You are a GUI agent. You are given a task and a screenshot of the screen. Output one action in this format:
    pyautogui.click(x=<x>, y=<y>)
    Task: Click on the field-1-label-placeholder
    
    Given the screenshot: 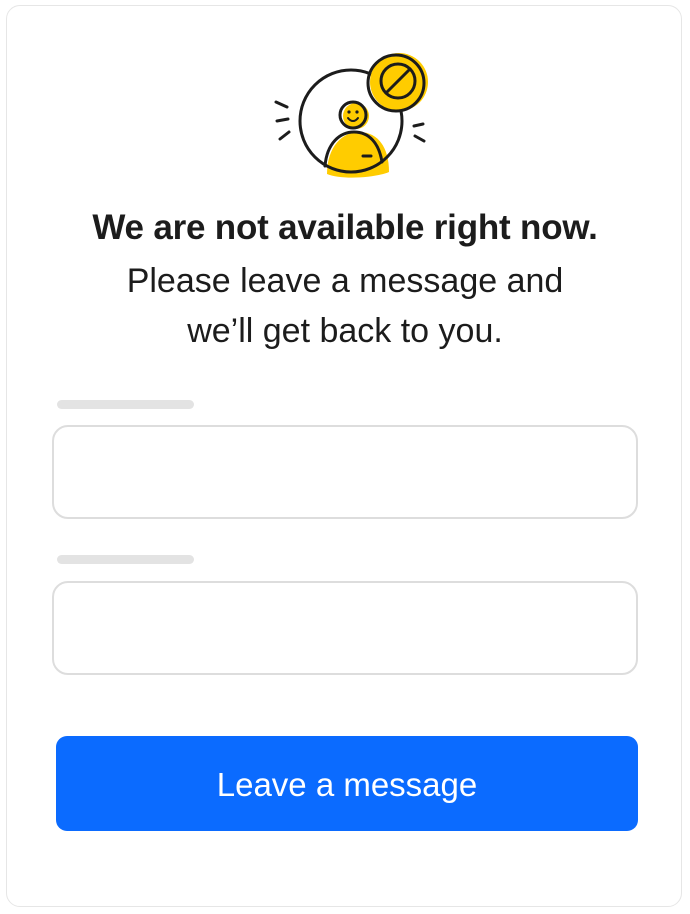 What is the action you would take?
    pyautogui.click(x=125, y=404)
    